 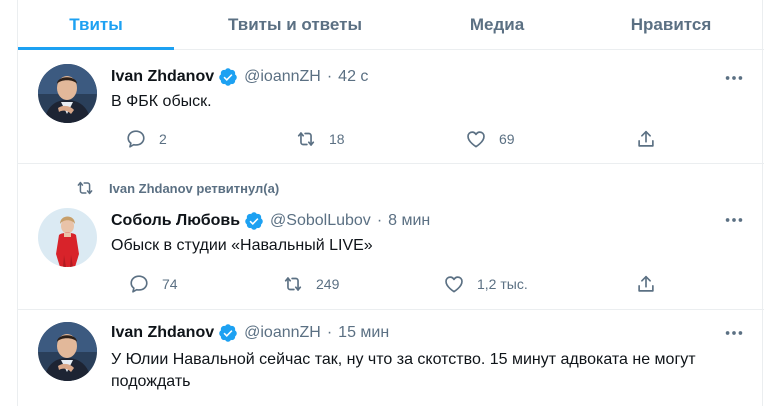 I want to click on tab-label: Твиты и ответы, so click(x=295, y=24).